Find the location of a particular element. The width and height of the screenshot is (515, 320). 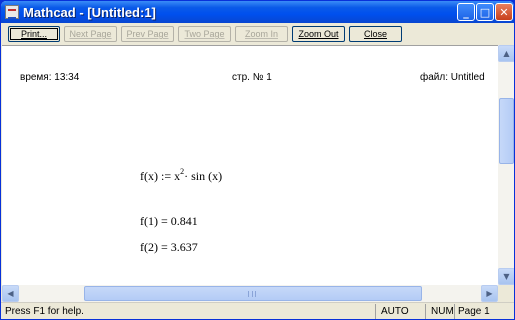

close-preview-button: Close is located at coordinates (375, 34).